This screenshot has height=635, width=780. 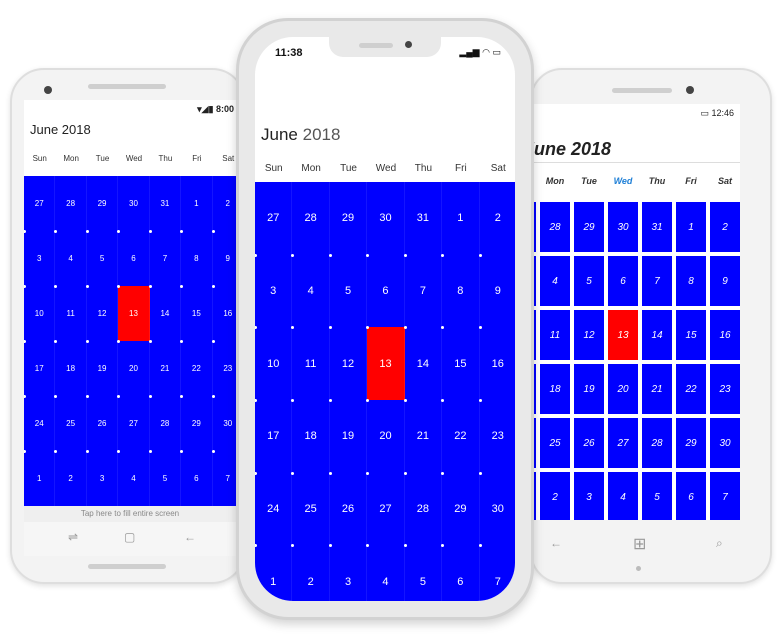 What do you see at coordinates (567, 149) in the screenshot?
I see `month-title: June 2018` at bounding box center [567, 149].